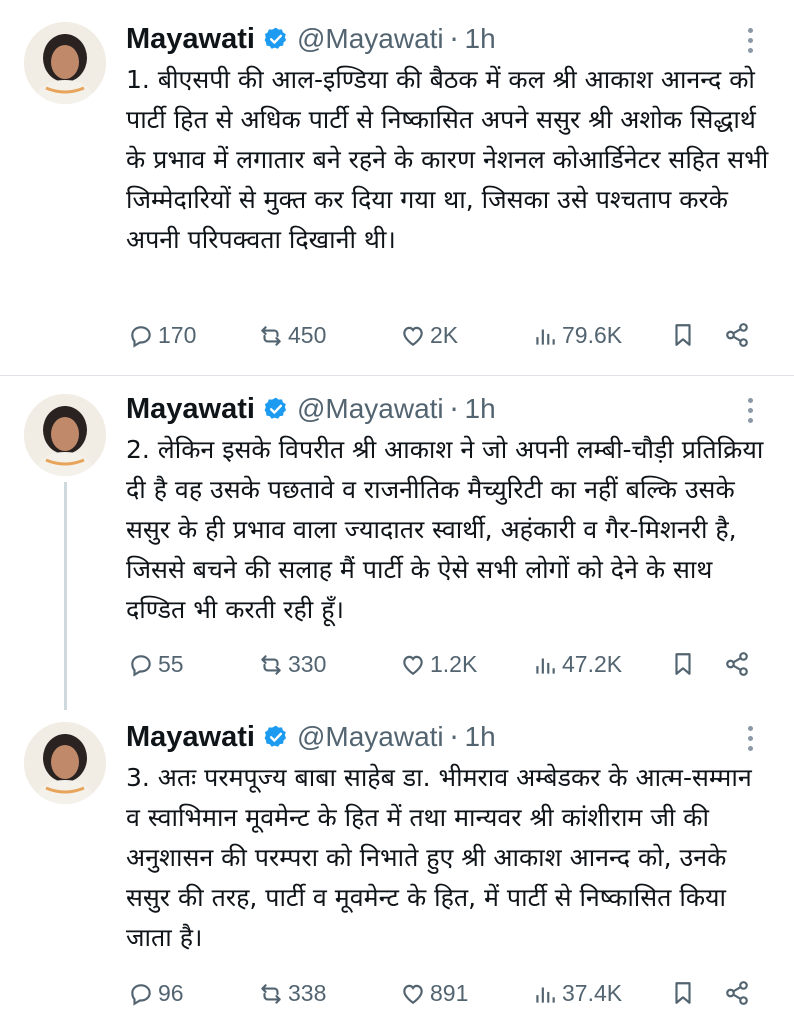  Describe the element at coordinates (454, 664) in the screenshot. I see `like-count: 1.2K` at that location.